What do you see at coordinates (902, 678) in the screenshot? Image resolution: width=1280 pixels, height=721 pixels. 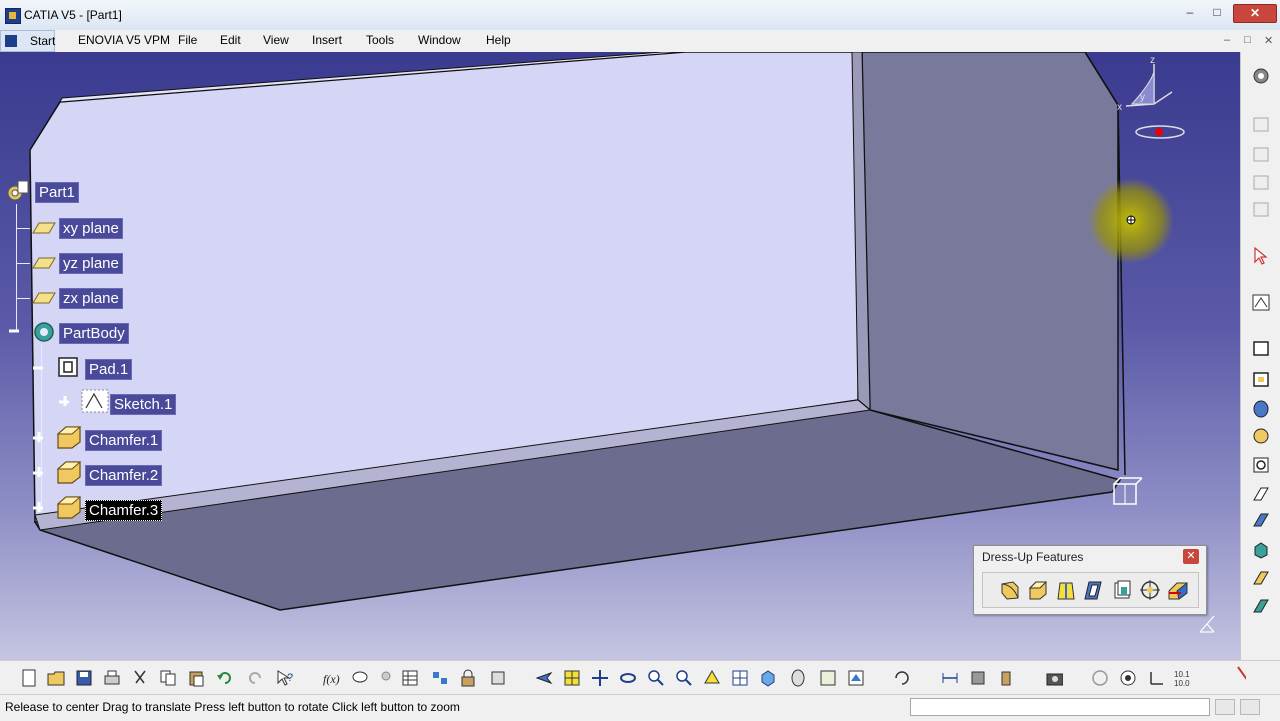 I see `update-icon` at bounding box center [902, 678].